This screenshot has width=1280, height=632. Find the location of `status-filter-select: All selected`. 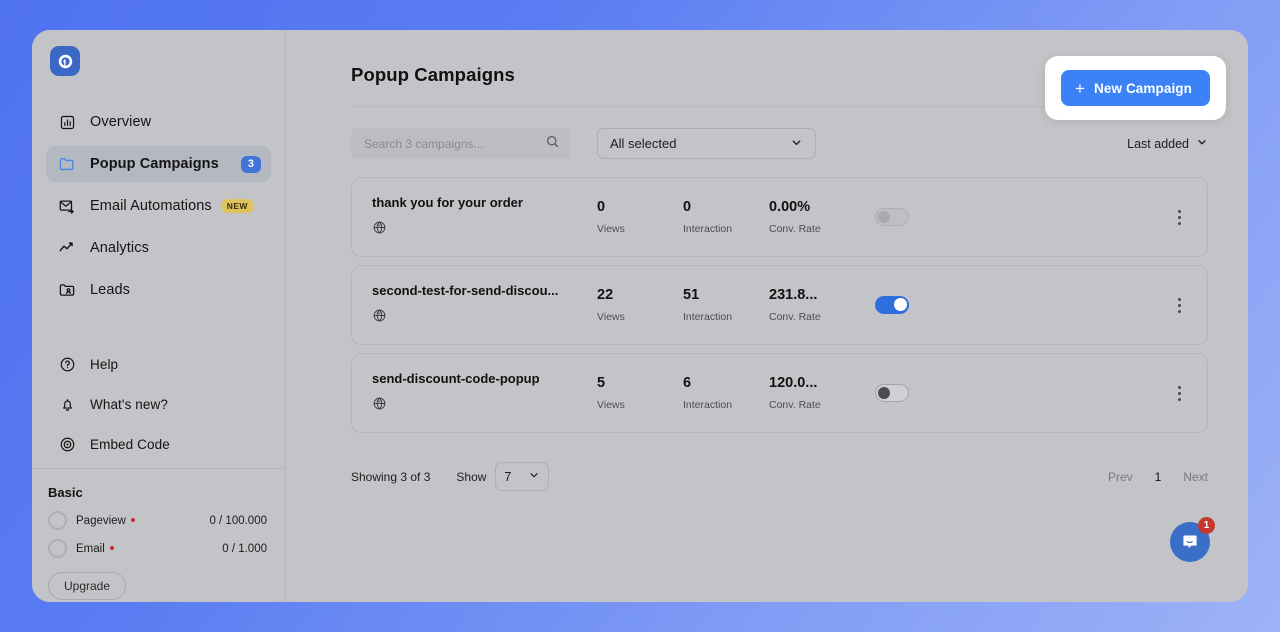

status-filter-select: All selected is located at coordinates (706, 143).